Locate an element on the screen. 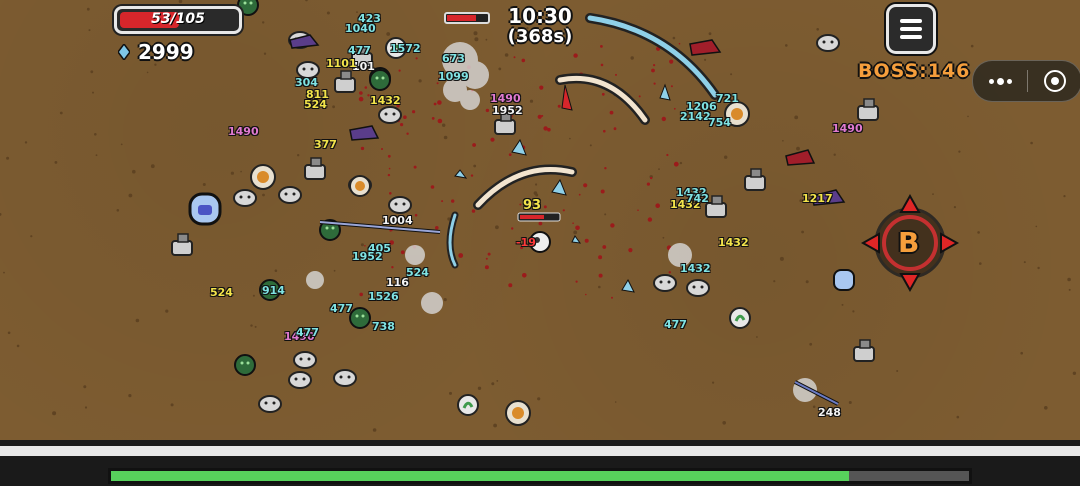 This screenshot has height=486, width=1080. damage-number: 377 is located at coordinates (325, 144).